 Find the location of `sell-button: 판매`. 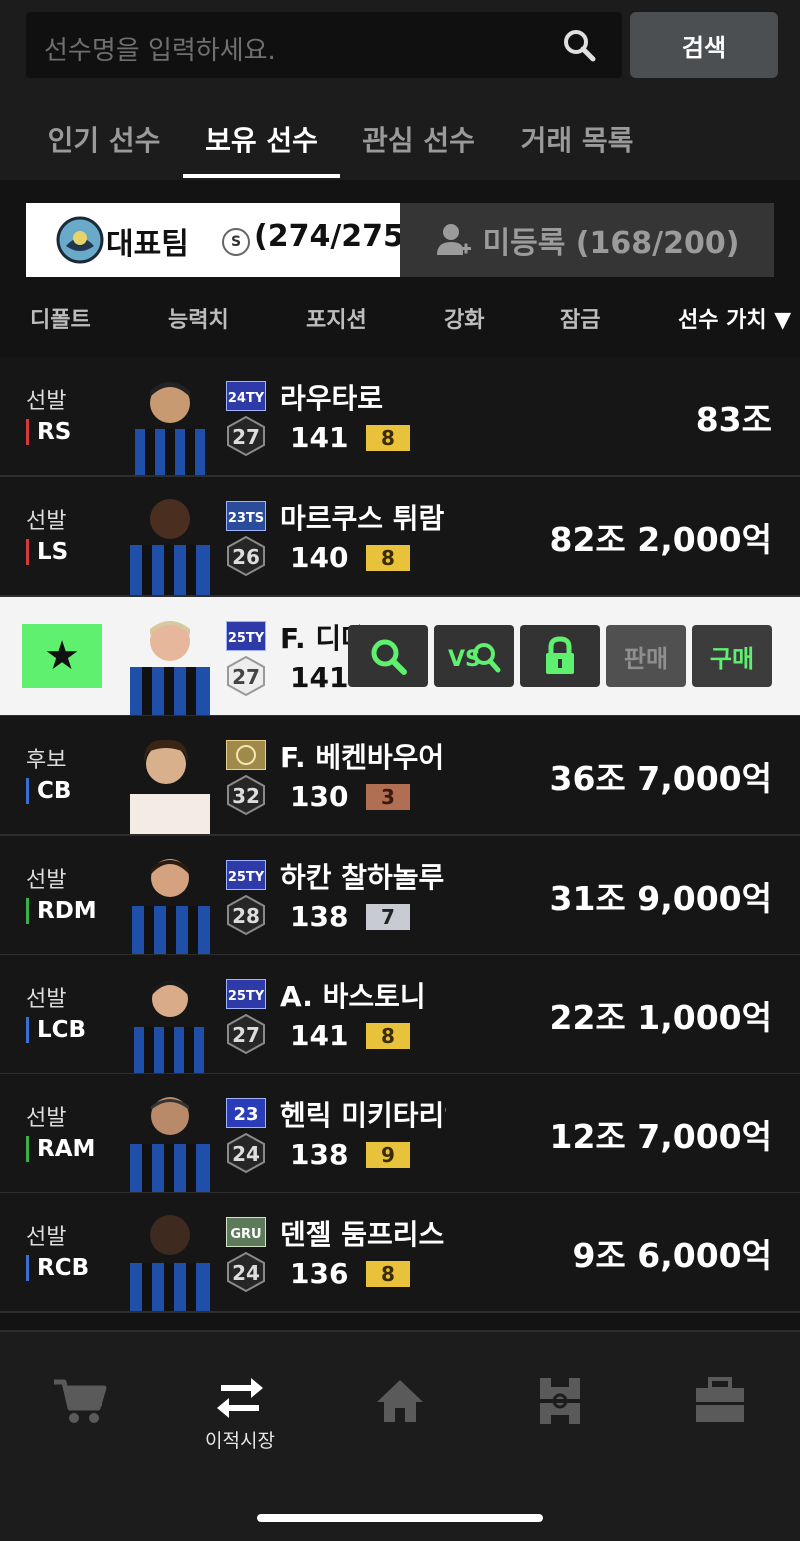

sell-button: 판매 is located at coordinates (646, 656).